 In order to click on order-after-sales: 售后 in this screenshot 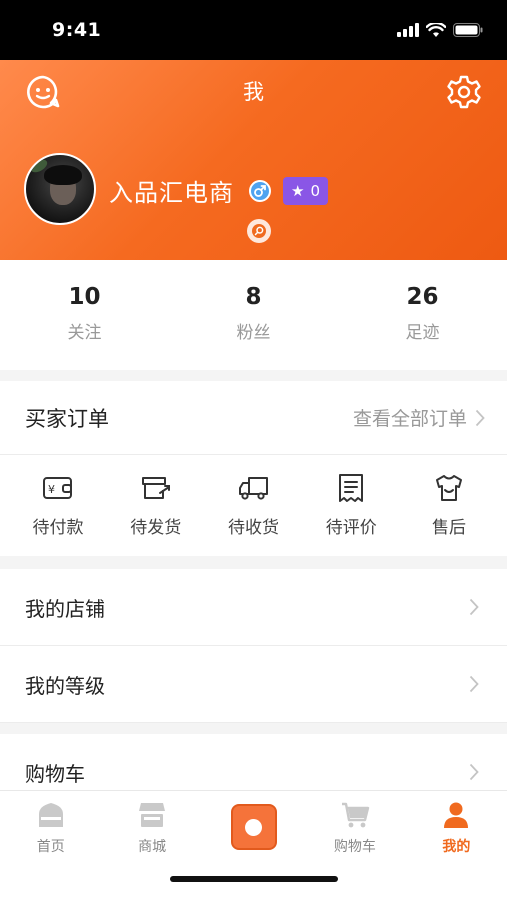, I will do `click(449, 504)`.